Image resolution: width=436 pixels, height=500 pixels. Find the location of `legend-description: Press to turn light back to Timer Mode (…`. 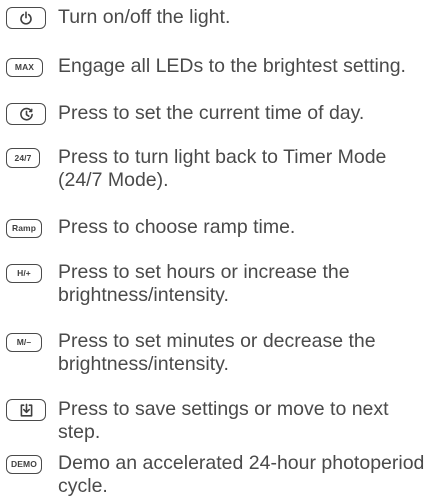

legend-description: Press to turn light back to Timer Mode (… is located at coordinates (222, 168).